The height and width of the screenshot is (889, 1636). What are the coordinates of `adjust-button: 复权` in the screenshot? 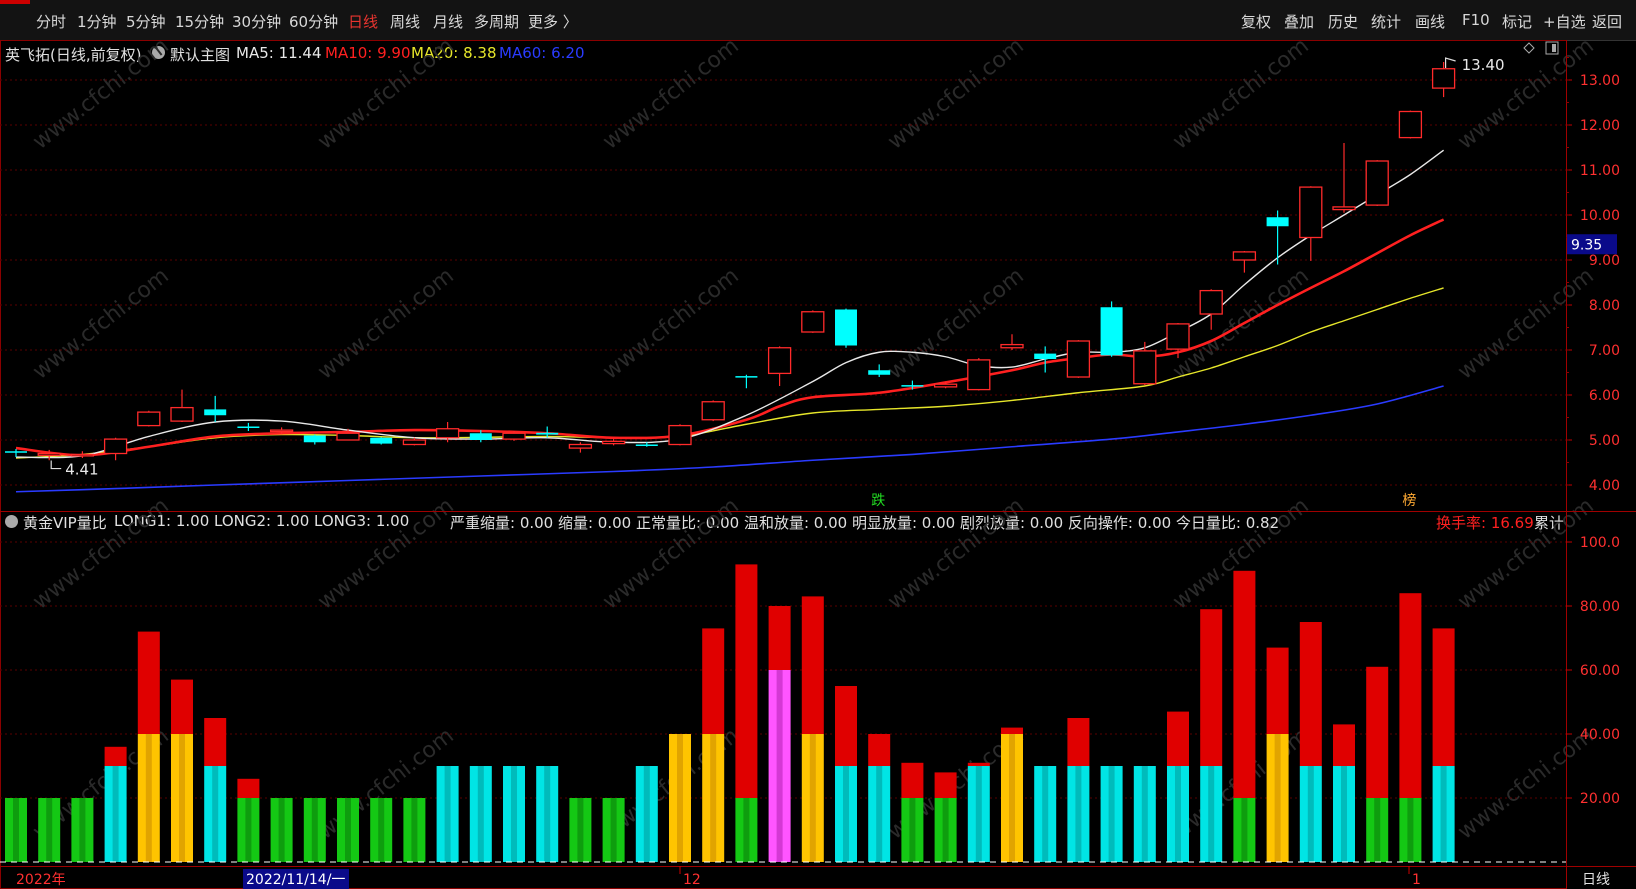 It's located at (1256, 21).